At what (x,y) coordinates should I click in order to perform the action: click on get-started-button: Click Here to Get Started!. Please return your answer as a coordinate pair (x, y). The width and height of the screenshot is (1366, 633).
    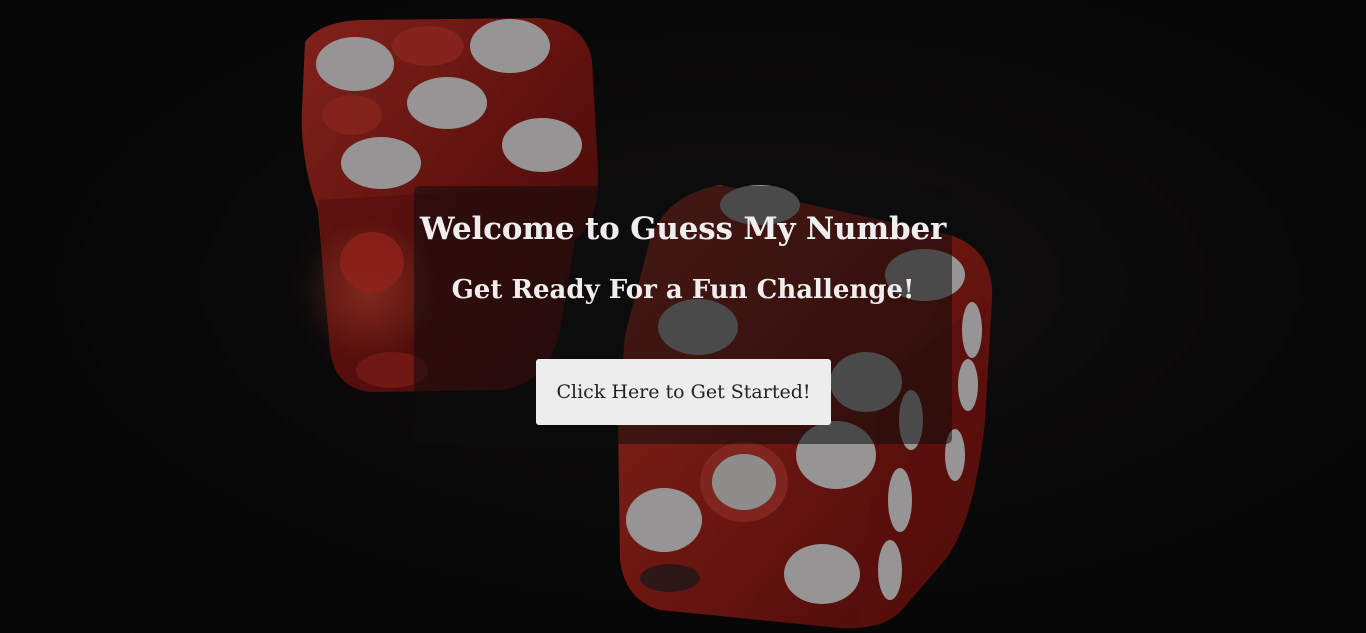
    Looking at the image, I should click on (683, 392).